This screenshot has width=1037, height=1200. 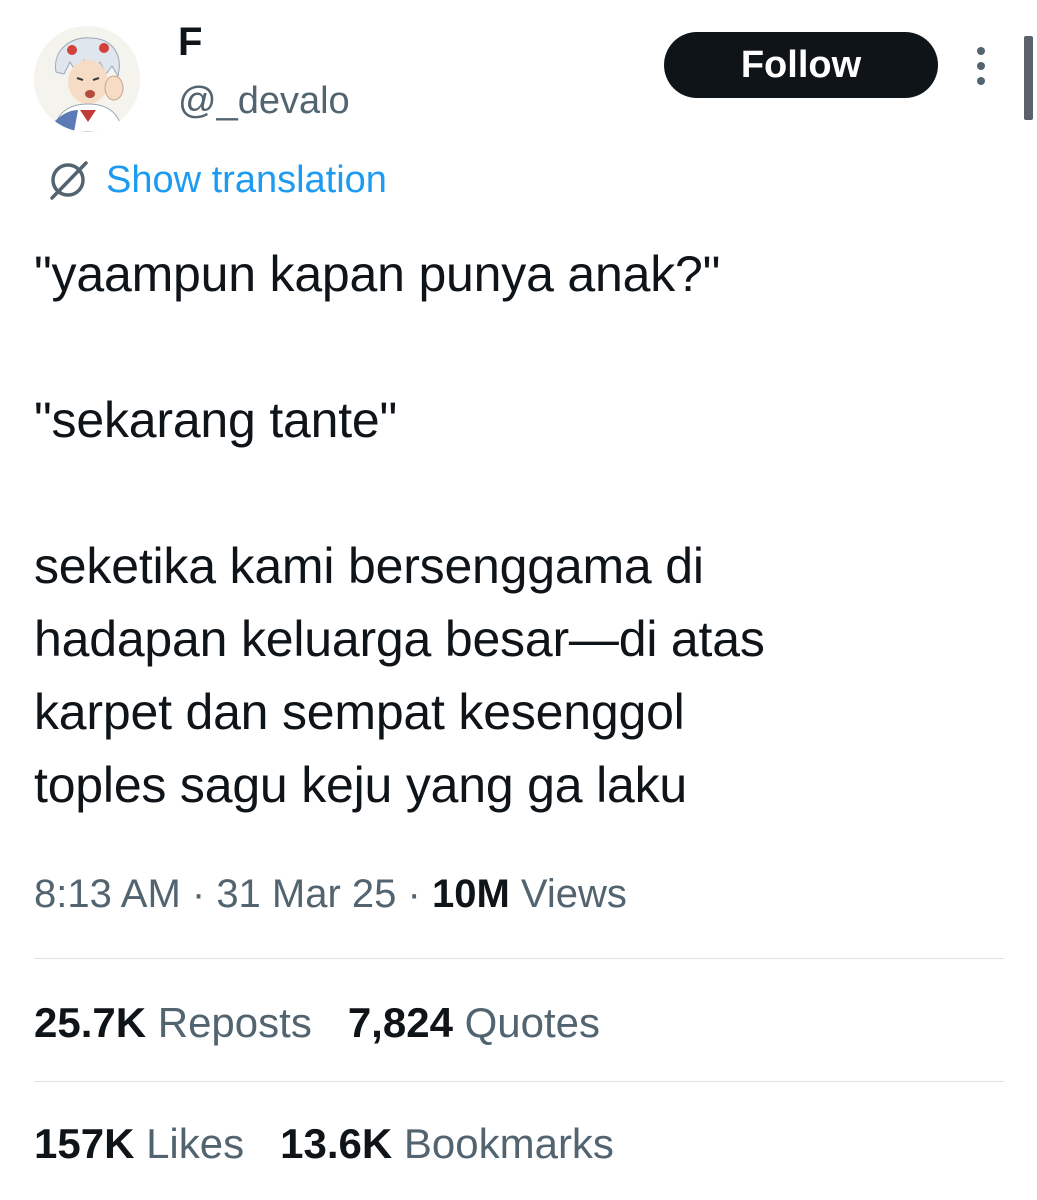 I want to click on likes-label: Likes, so click(x=189, y=1143).